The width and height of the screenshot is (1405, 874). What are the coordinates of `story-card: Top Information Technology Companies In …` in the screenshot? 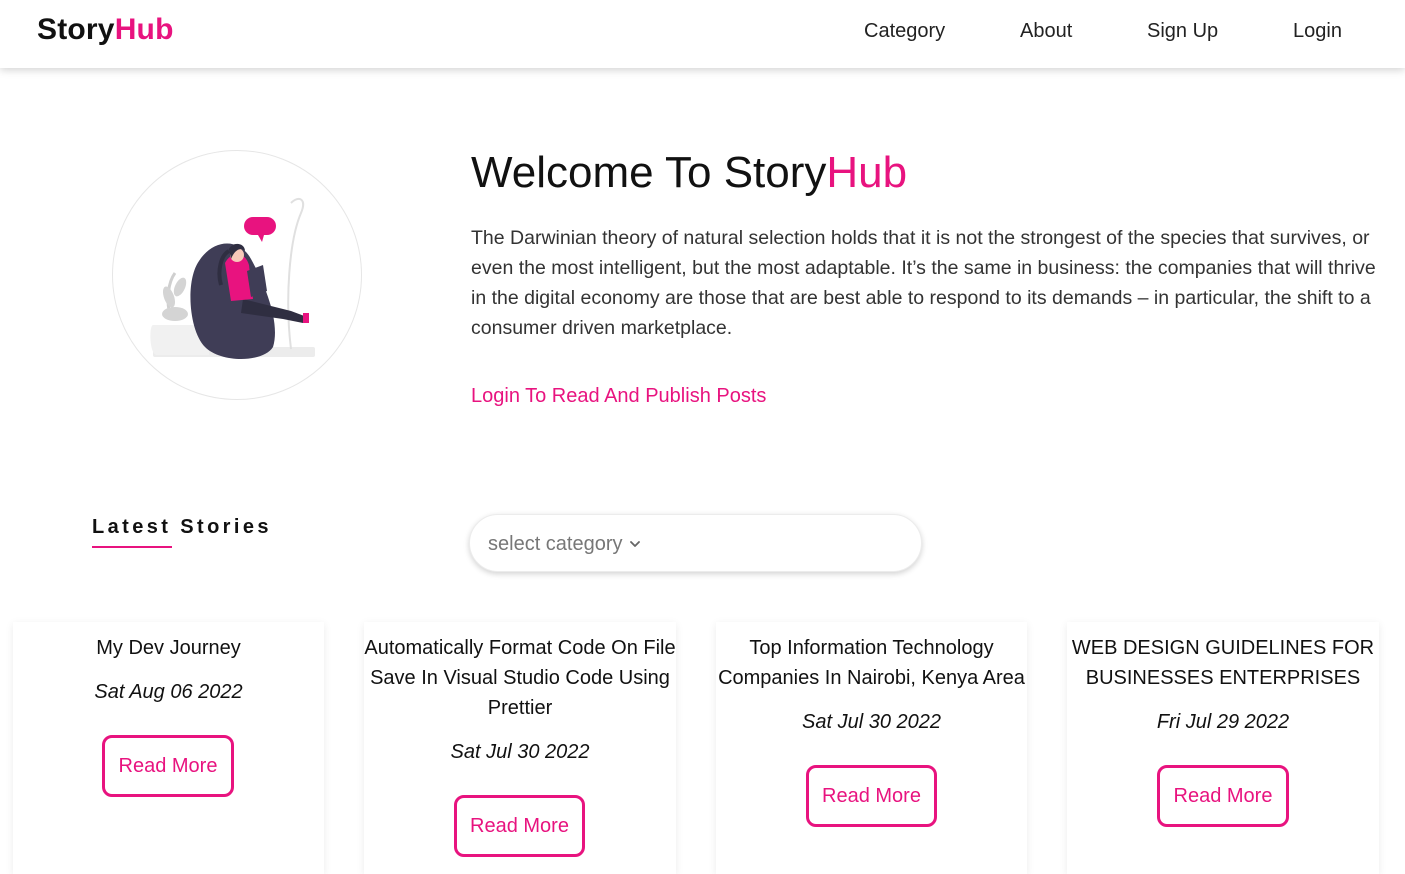 It's located at (871, 748).